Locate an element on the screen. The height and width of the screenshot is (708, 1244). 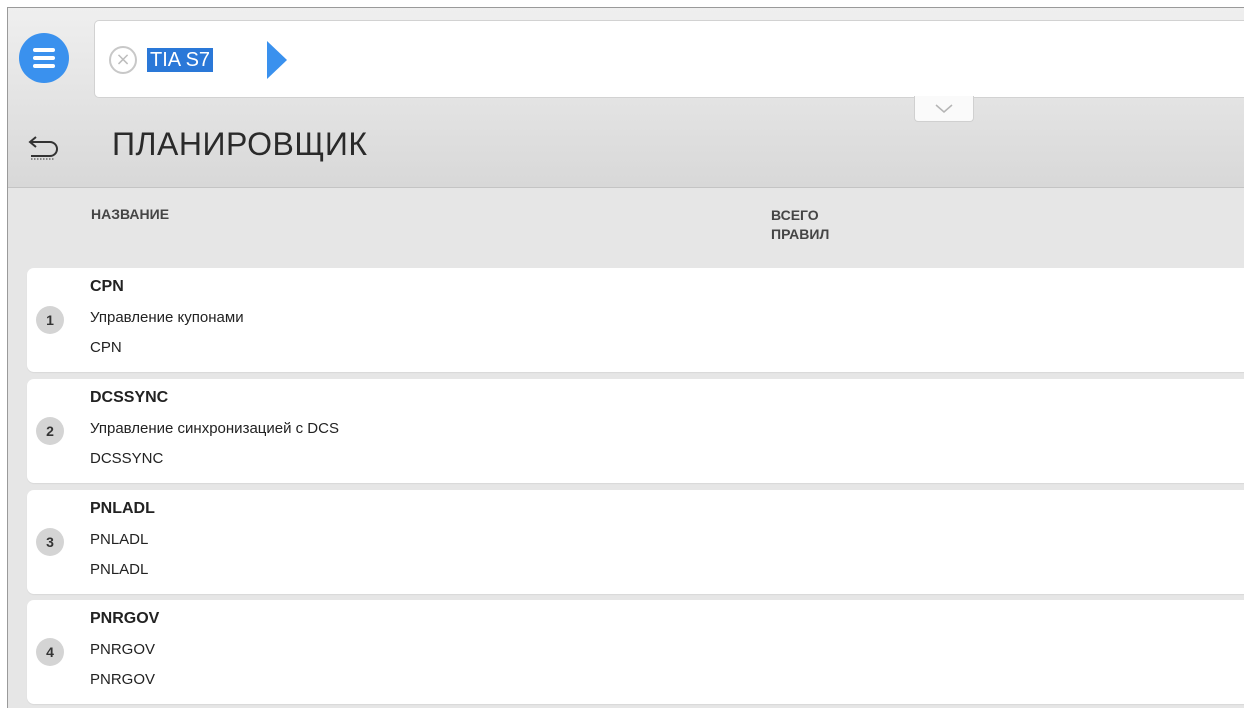
row-code: DCSSYNC is located at coordinates (129, 397).